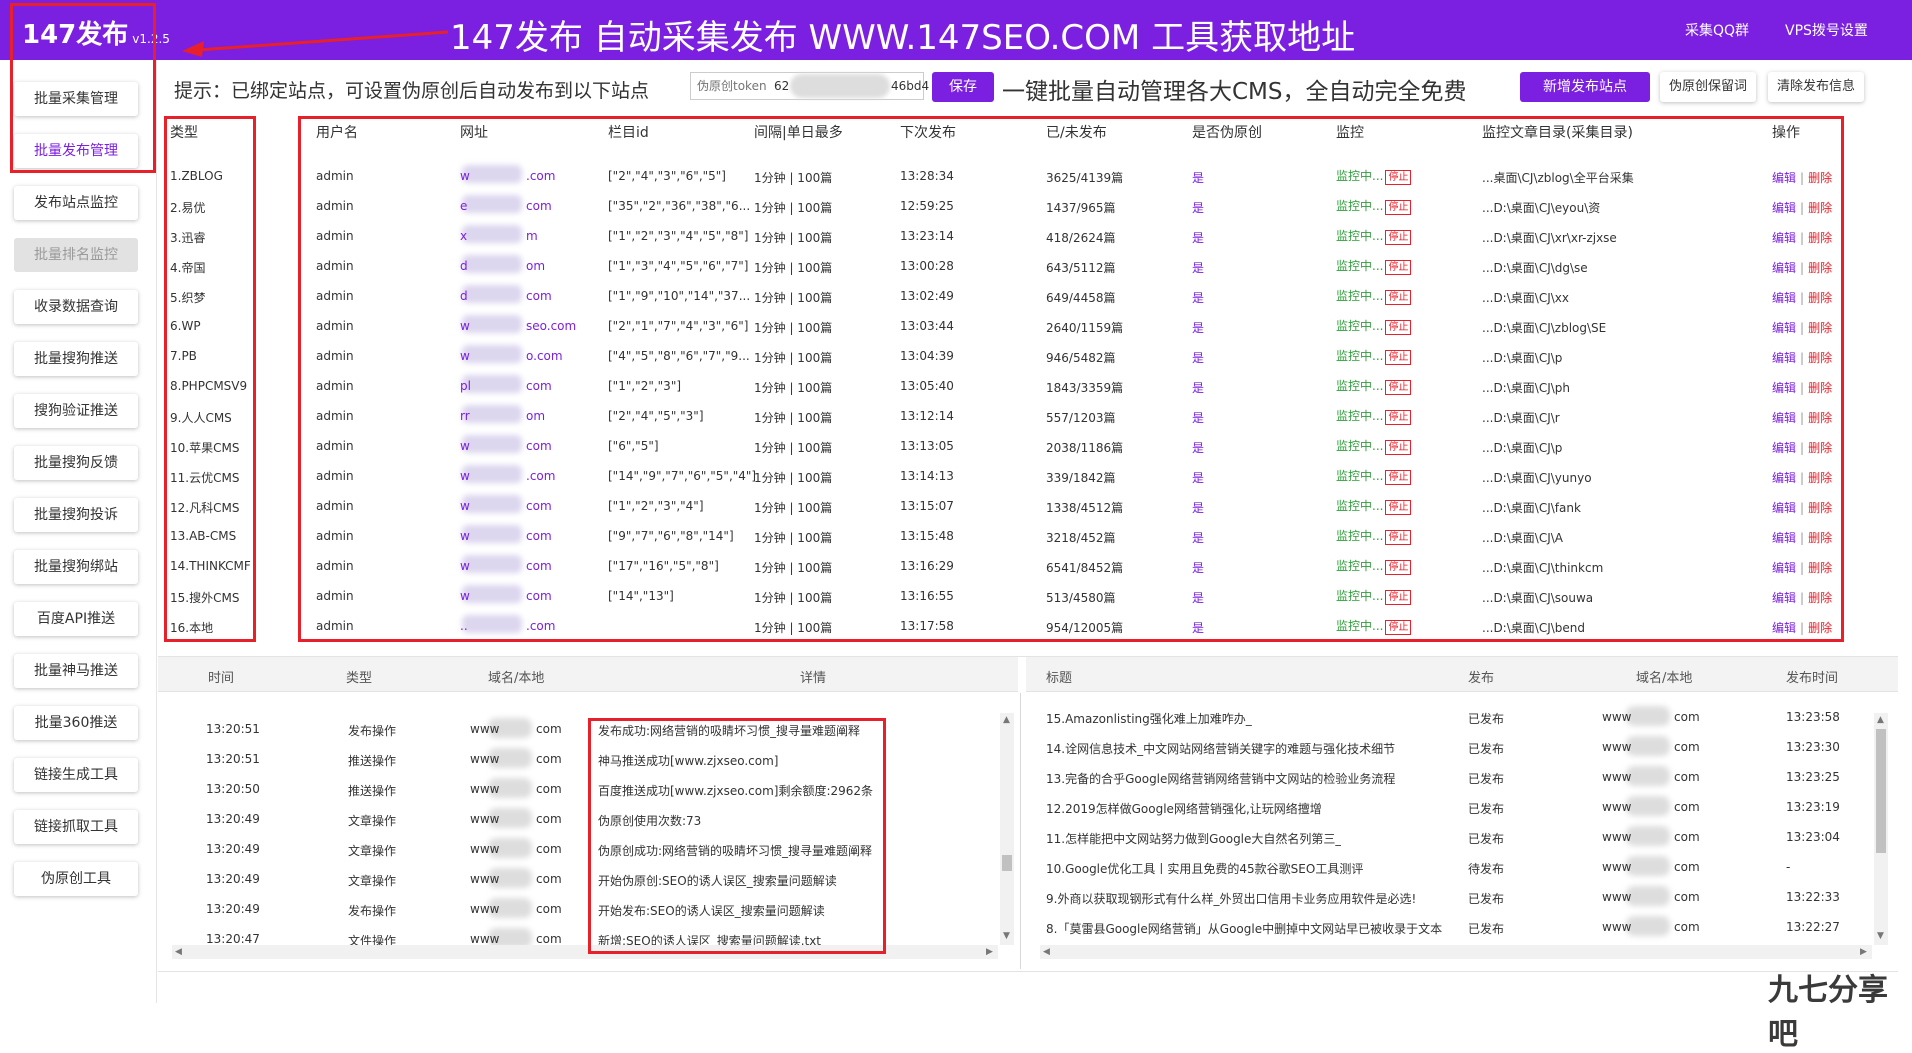  Describe the element at coordinates (465, 416) in the screenshot. I see `site-url-prefix: rr` at that location.